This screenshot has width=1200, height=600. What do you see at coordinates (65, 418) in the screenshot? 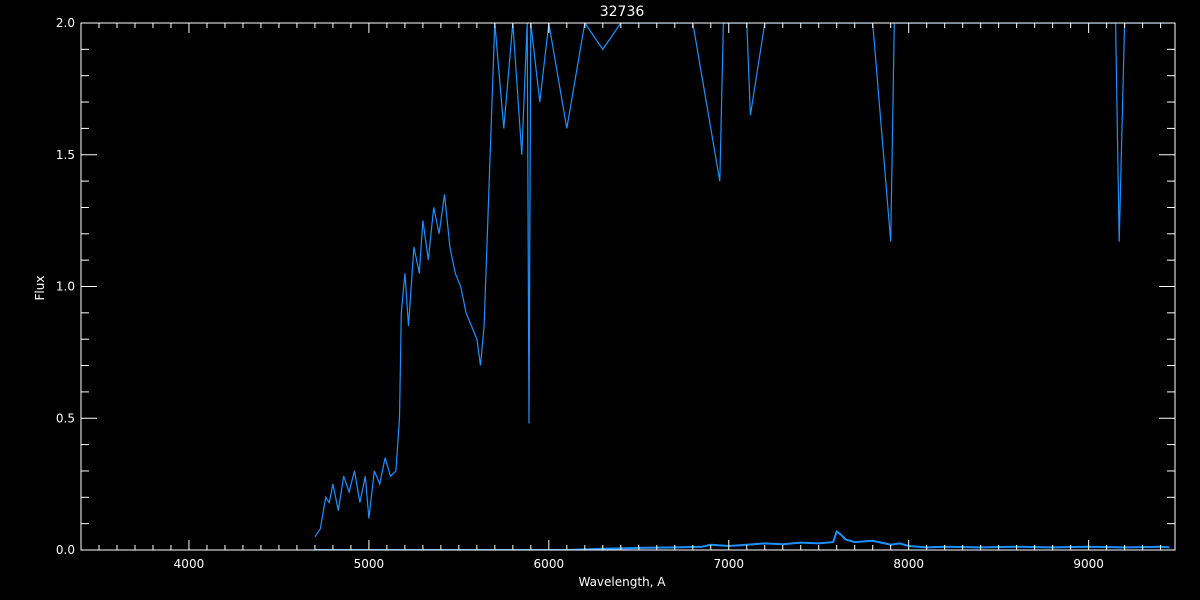
I see `y-tick-label: 0.5` at bounding box center [65, 418].